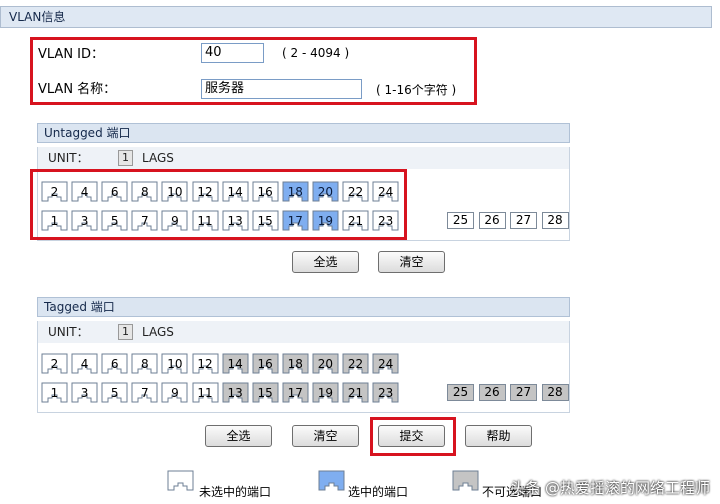  Describe the element at coordinates (125, 158) in the screenshot. I see `untagged-unit-selector: 1` at that location.